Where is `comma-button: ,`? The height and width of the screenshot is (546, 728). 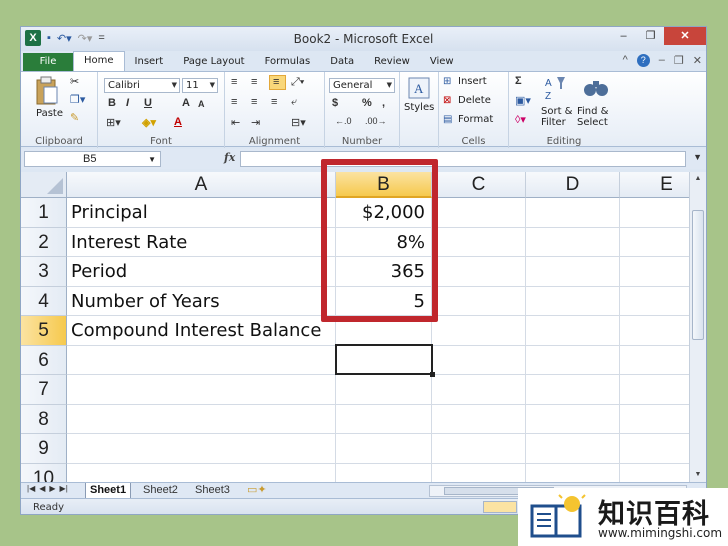 comma-button: , is located at coordinates (383, 103).